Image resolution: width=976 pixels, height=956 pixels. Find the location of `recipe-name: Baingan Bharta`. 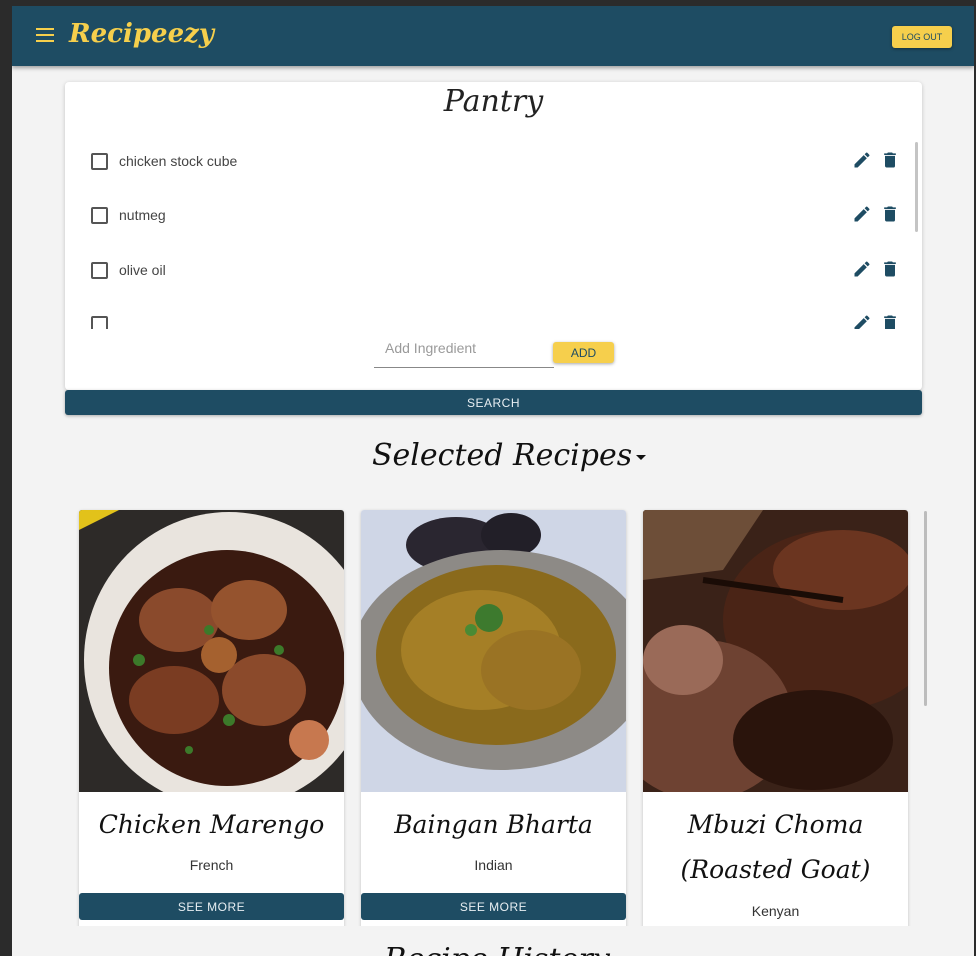

recipe-name: Baingan Bharta is located at coordinates (493, 824).